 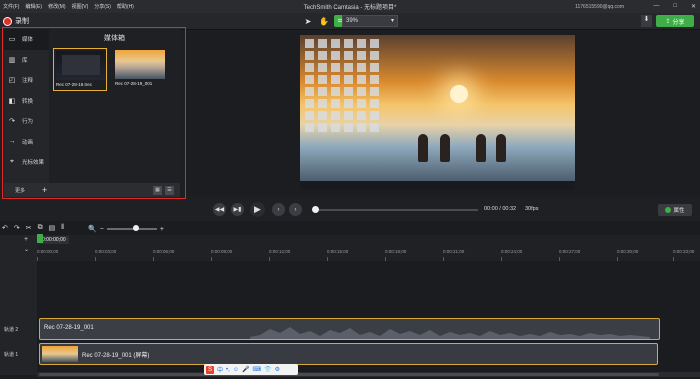 I want to click on redo-icon: ↷, so click(x=17, y=228).